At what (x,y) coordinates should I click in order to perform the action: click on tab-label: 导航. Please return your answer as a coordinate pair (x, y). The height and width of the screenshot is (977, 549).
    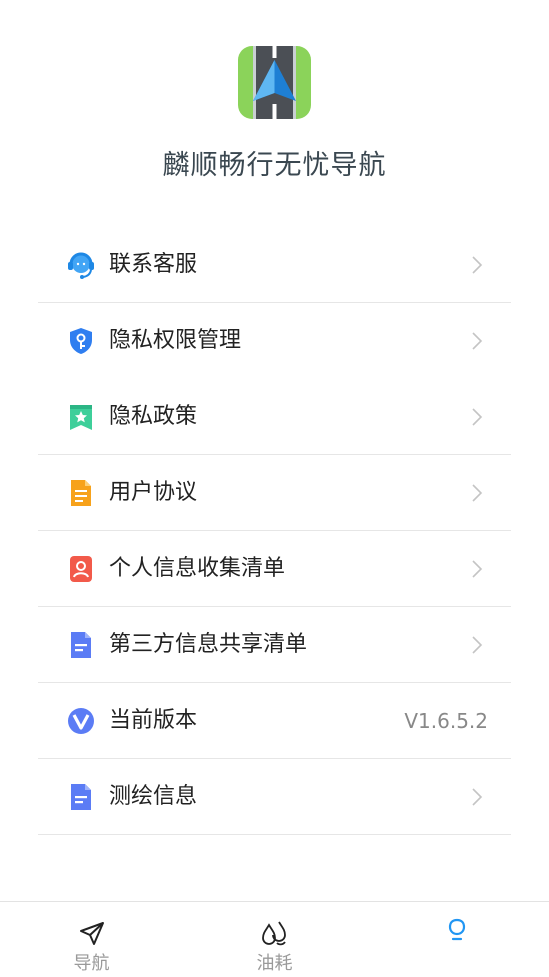
    Looking at the image, I should click on (91, 963).